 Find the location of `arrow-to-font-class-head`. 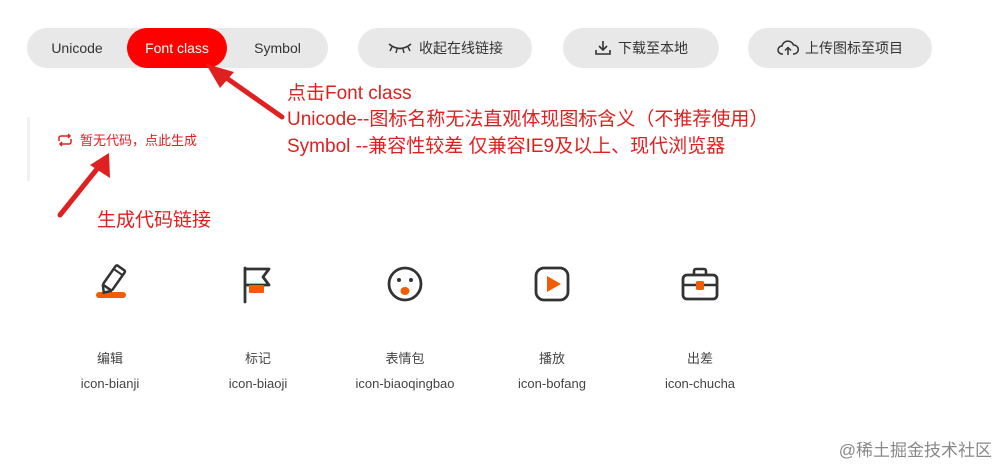

arrow-to-font-class-head is located at coordinates (220, 76).